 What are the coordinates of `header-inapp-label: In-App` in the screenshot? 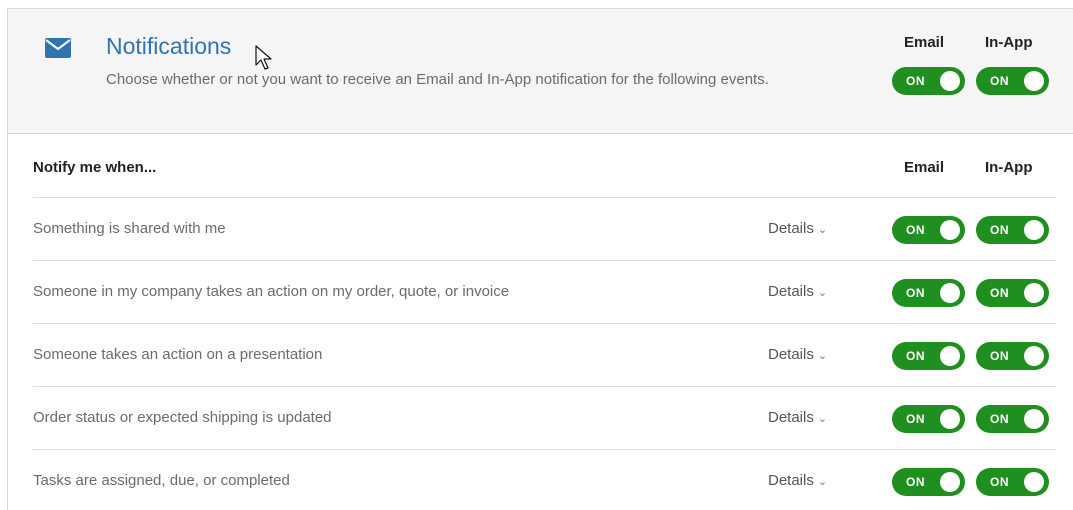 It's located at (1009, 42).